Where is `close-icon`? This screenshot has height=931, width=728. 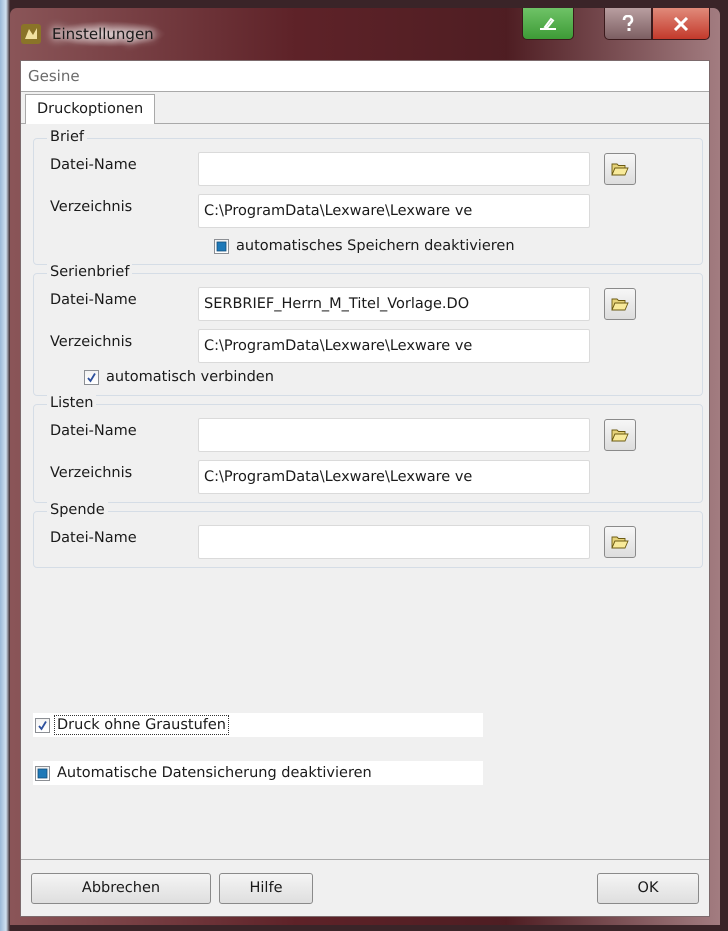 close-icon is located at coordinates (681, 23).